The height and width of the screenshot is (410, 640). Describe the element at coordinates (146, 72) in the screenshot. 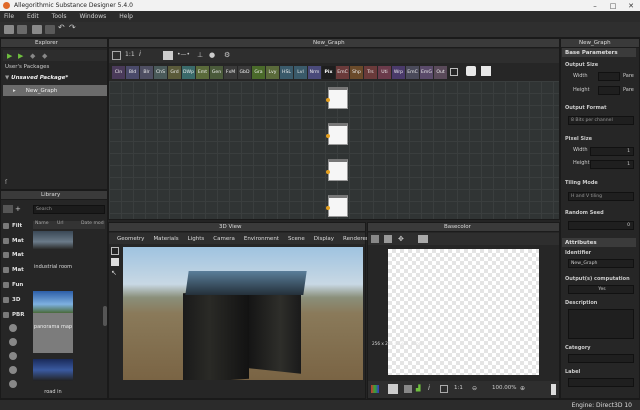

I see `filter-blr: Blr` at that location.